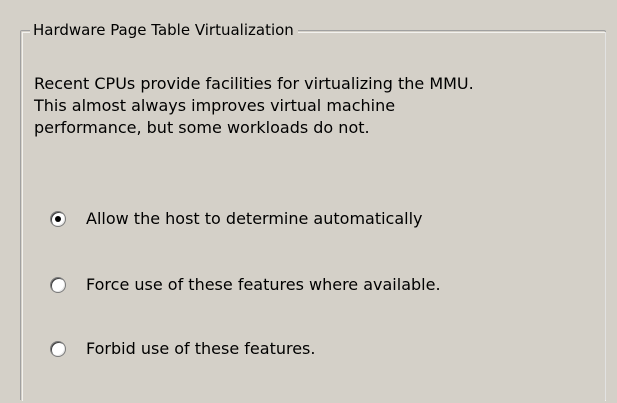  Describe the element at coordinates (202, 127) in the screenshot. I see `description-line-3: performance, but some workloads do not.` at that location.